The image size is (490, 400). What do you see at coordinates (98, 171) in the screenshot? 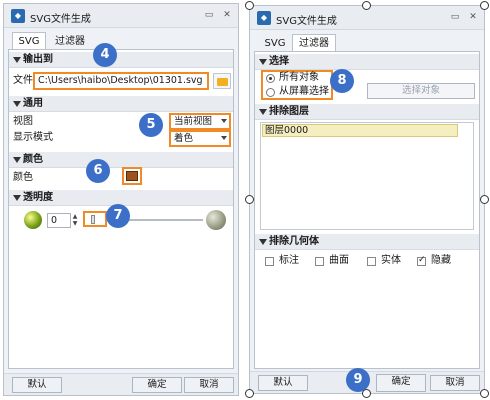
I see `callout-badge-6: 6` at bounding box center [98, 171].